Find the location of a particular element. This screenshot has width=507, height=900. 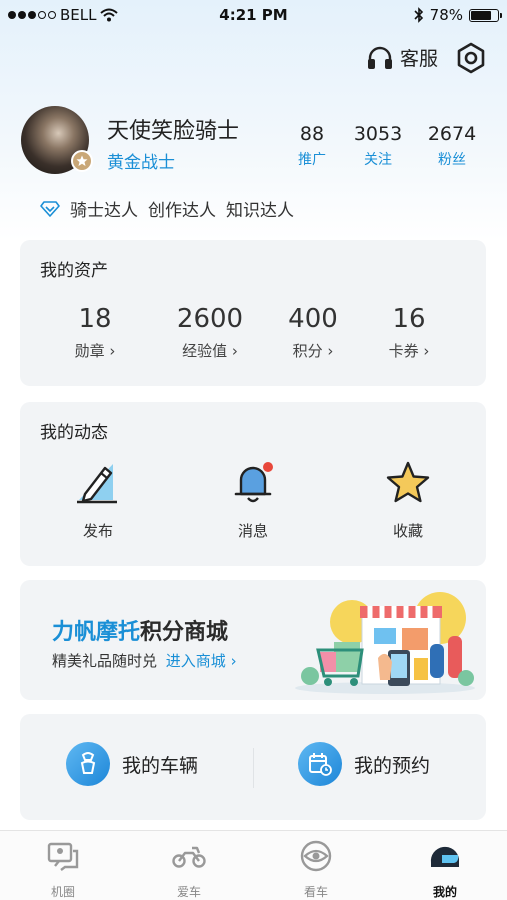

activity-title: 我的动态 is located at coordinates (74, 433).